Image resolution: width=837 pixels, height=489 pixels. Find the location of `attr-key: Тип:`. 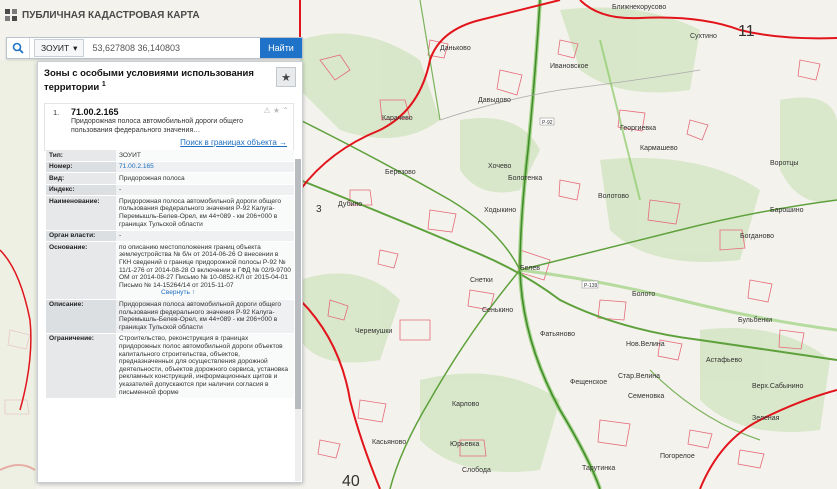

attr-key: Тип: is located at coordinates (81, 156).